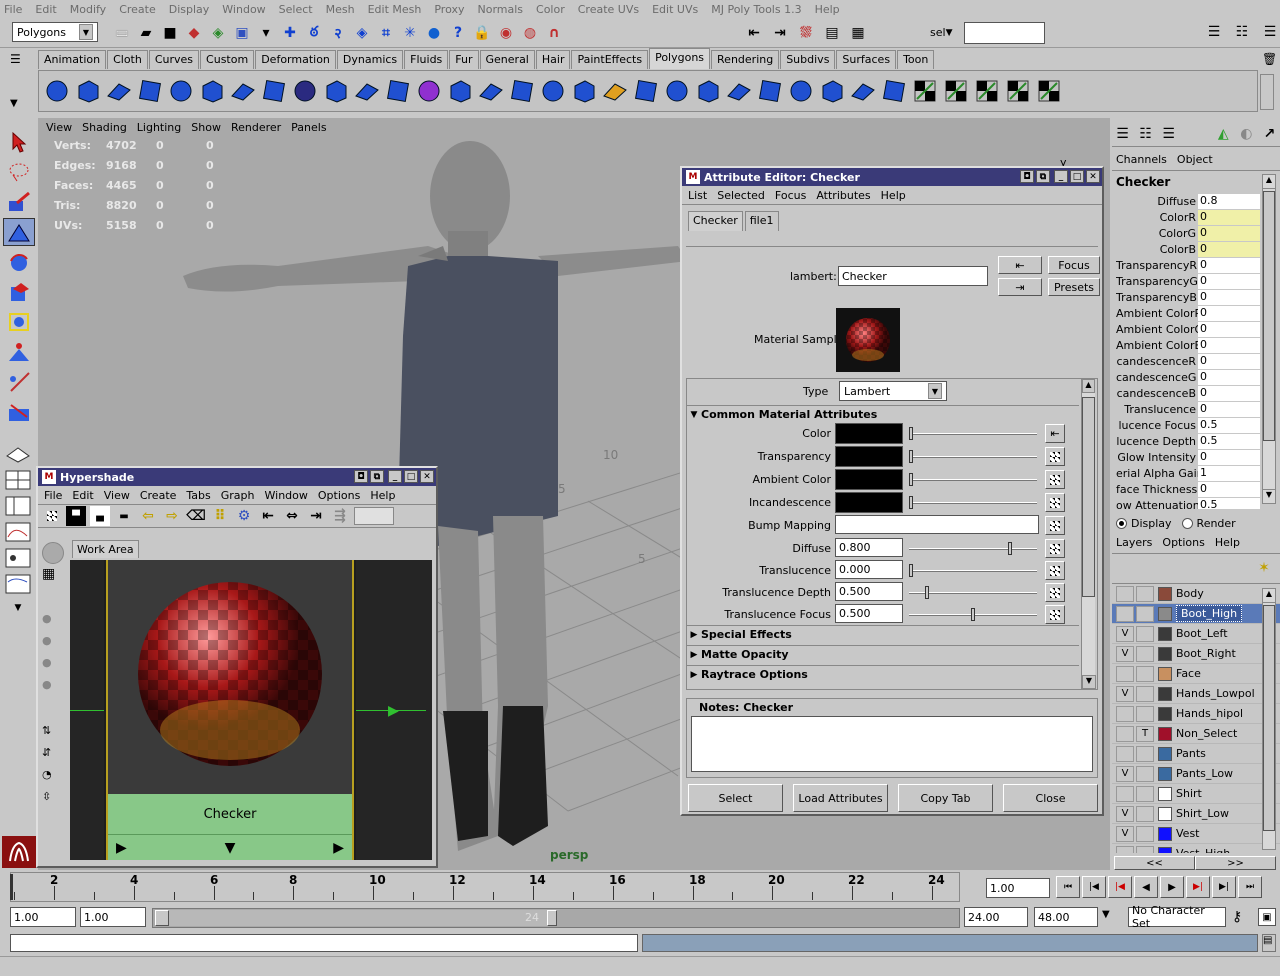 Image resolution: width=1280 pixels, height=976 pixels. What do you see at coordinates (869, 613) in the screenshot?
I see `attribute-value-field: 0.500` at bounding box center [869, 613].